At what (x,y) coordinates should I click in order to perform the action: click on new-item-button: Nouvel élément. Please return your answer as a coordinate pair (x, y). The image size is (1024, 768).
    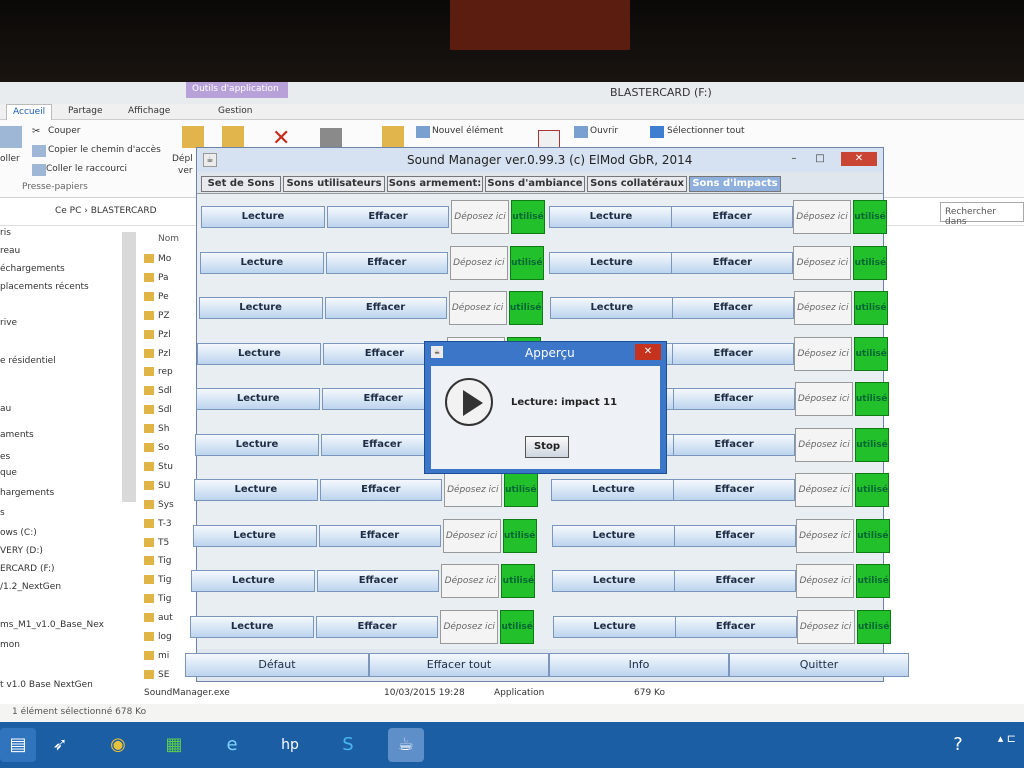
    Looking at the image, I should click on (467, 131).